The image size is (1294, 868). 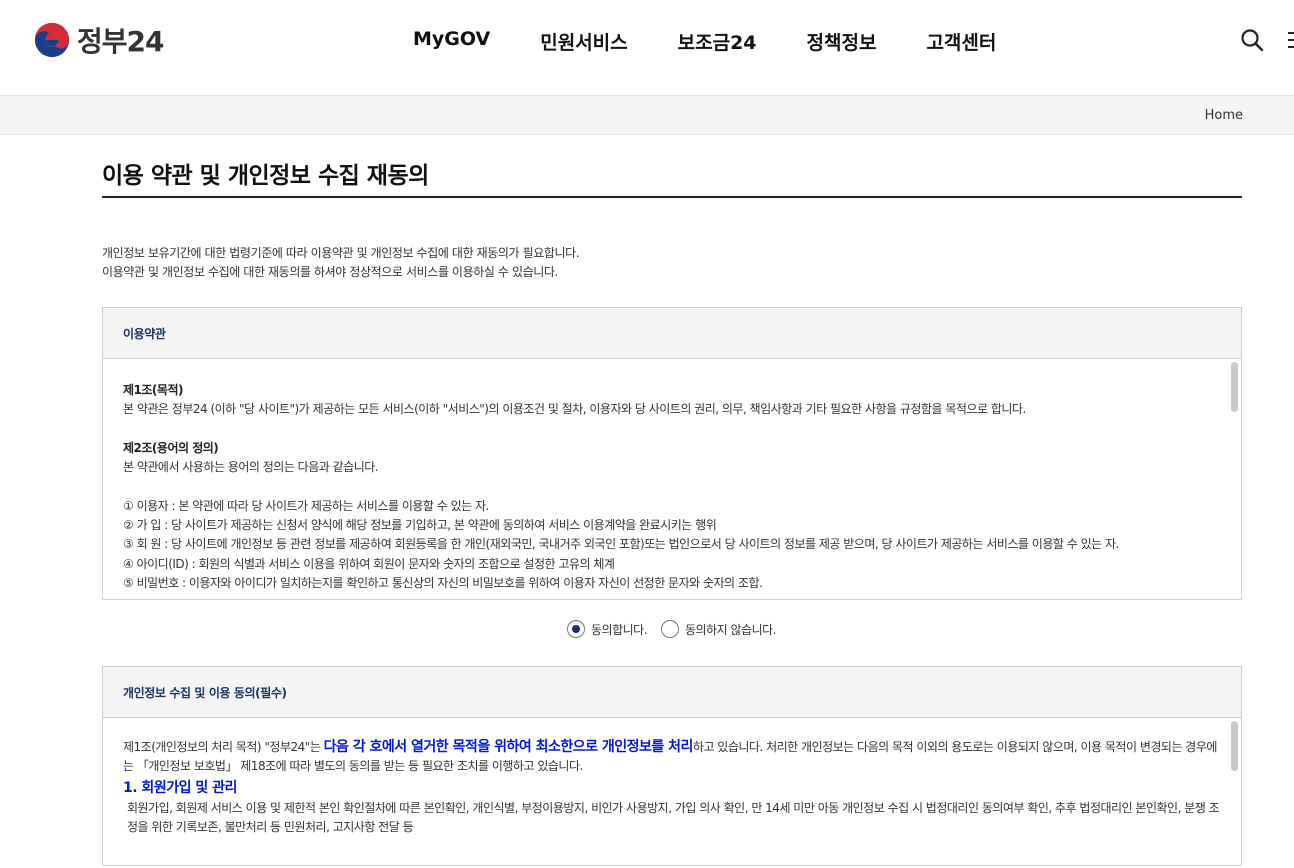 What do you see at coordinates (1252, 40) in the screenshot?
I see `search-icon` at bounding box center [1252, 40].